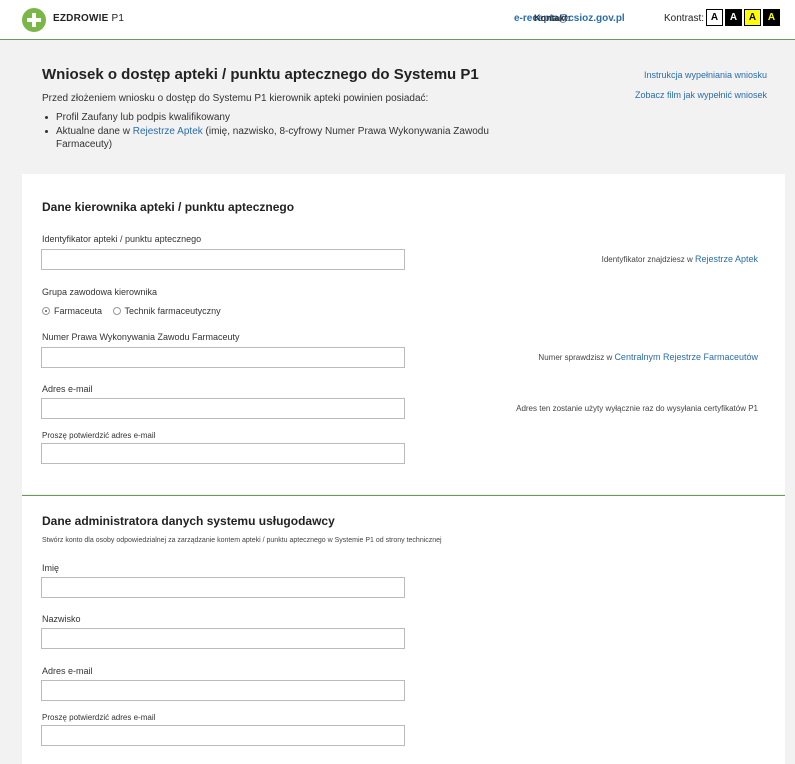 This screenshot has height=764, width=795. Describe the element at coordinates (223, 638) in the screenshot. I see `last-name-field` at that location.